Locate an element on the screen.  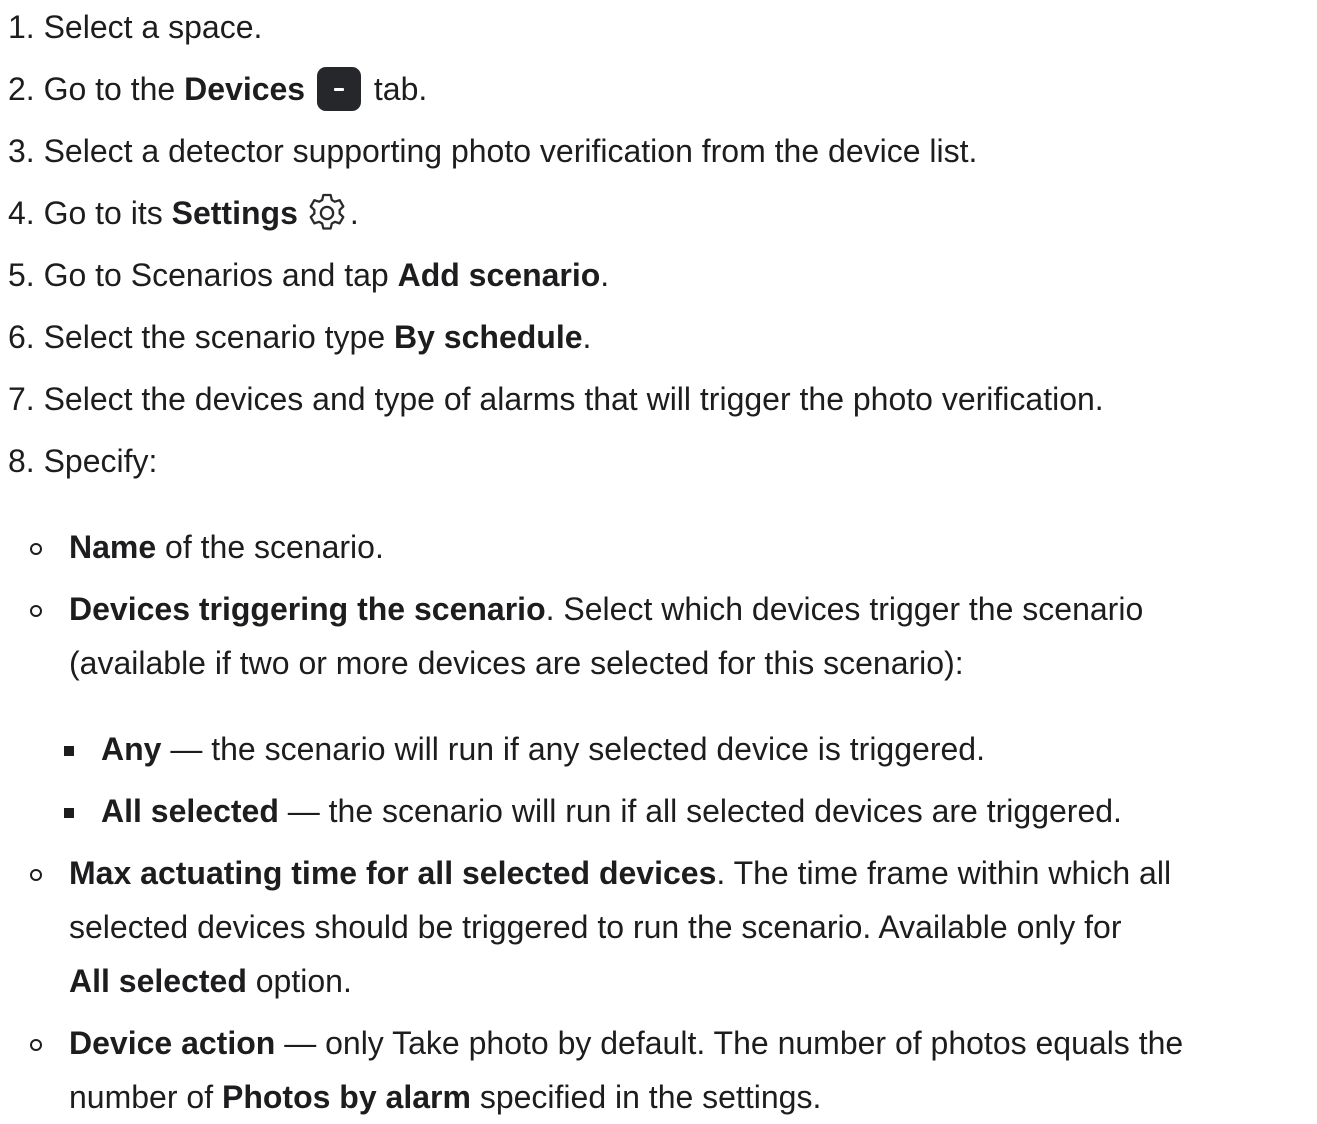
bullet-emphasis: Photos by alarm is located at coordinates (346, 1097).